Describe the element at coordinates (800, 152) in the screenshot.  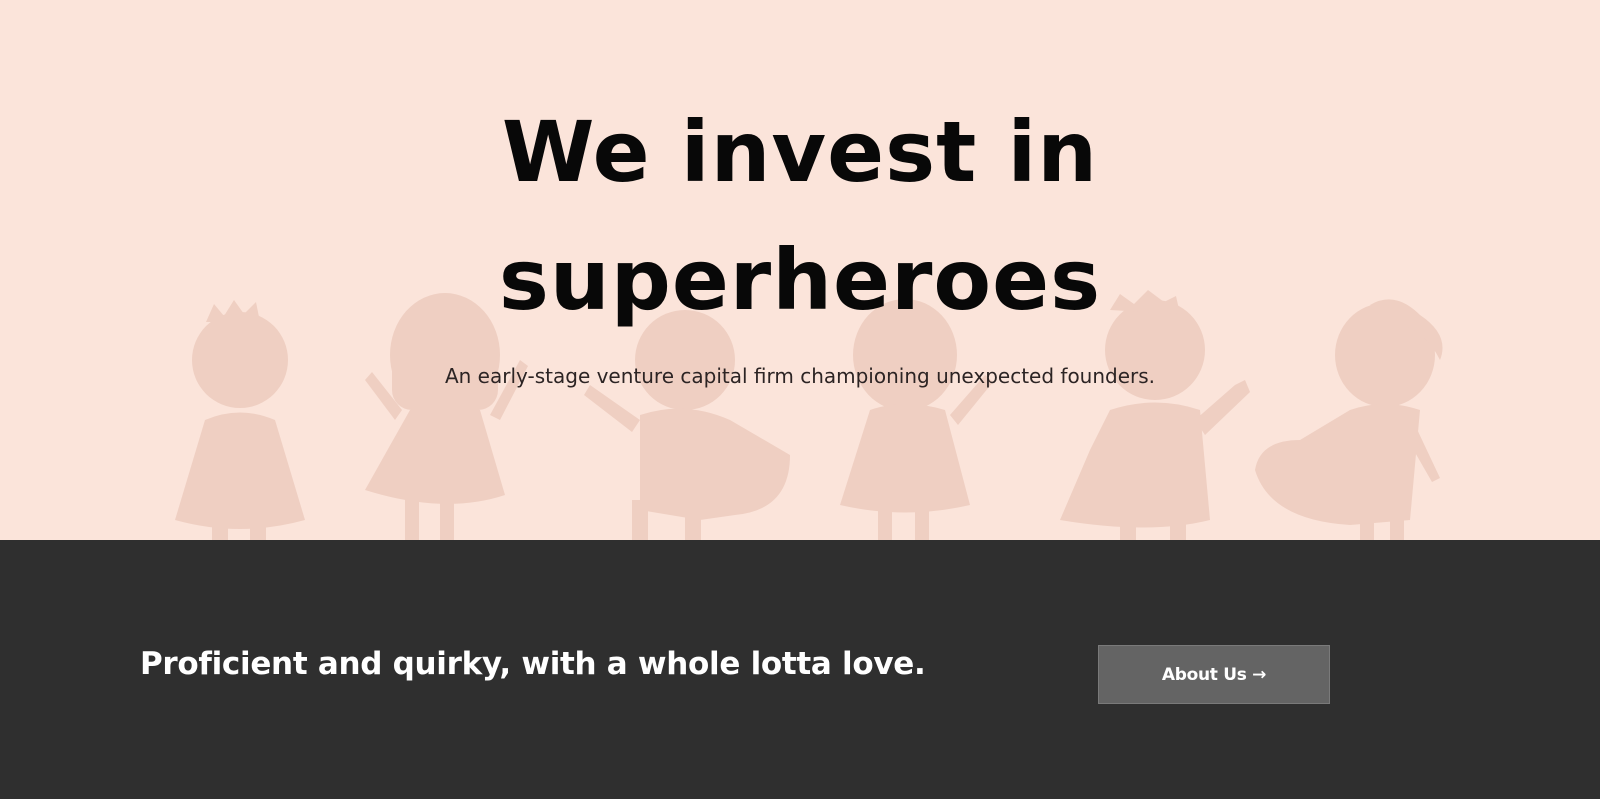
I see `hero-title-line-1: We invest in` at that location.